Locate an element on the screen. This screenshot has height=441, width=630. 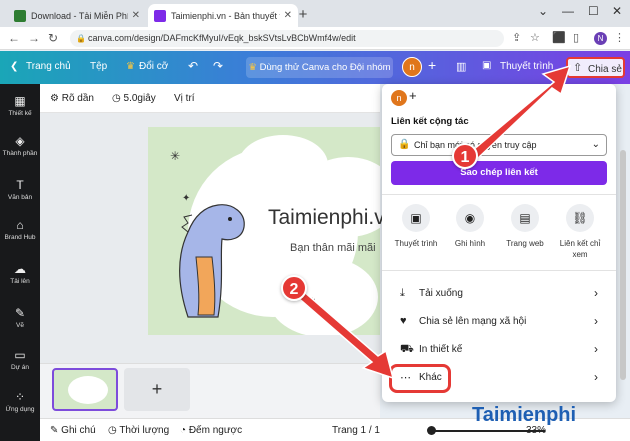
bookmark-star-icon: ☆ is located at coordinates (535, 37).